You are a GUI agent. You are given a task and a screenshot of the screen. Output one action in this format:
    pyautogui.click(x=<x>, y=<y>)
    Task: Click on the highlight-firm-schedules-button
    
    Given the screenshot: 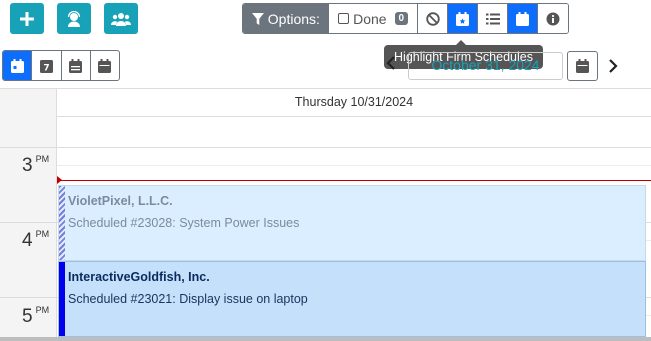 What is the action you would take?
    pyautogui.click(x=463, y=18)
    